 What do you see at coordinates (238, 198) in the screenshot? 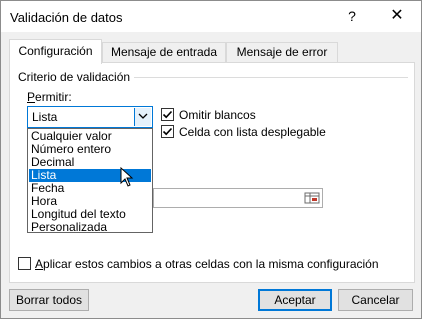
I see `source-input` at bounding box center [238, 198].